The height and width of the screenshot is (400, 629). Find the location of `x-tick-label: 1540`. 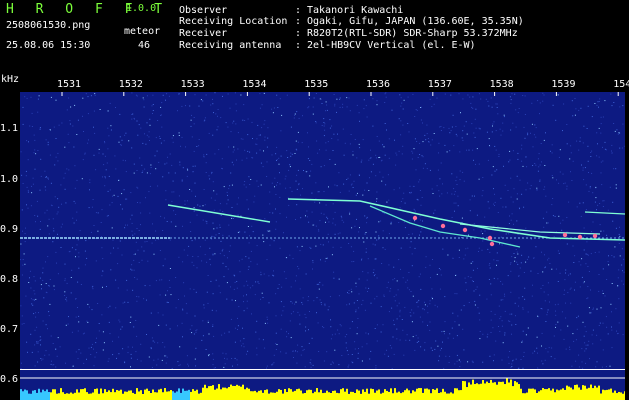

x-tick-label: 1540 is located at coordinates (621, 84).